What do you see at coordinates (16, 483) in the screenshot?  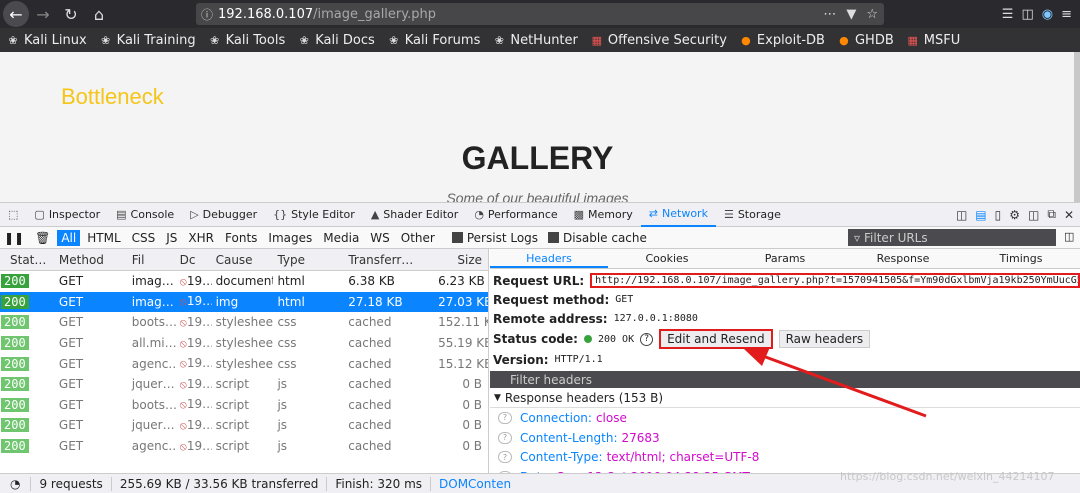 I see `performance-analysis-icon: ◔` at bounding box center [16, 483].